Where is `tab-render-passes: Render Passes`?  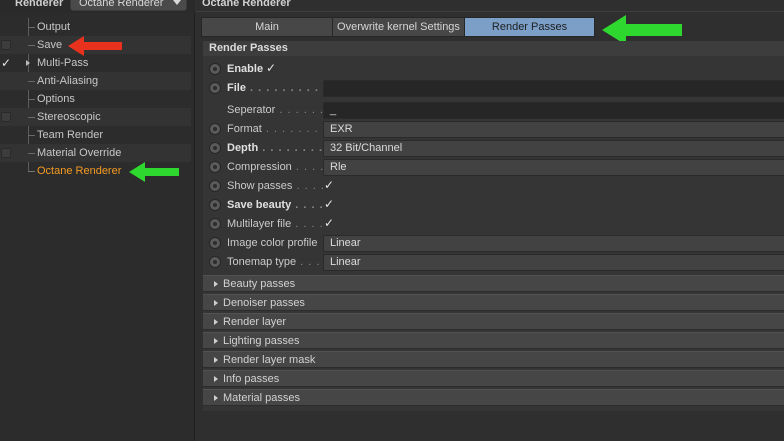 tab-render-passes: Render Passes is located at coordinates (530, 27).